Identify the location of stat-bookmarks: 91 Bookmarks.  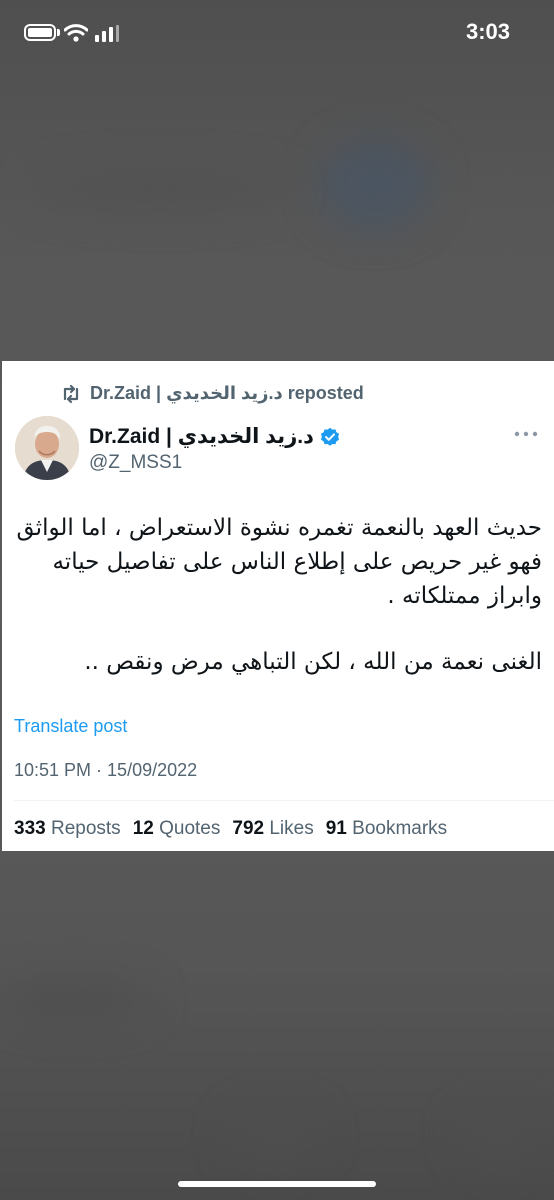
(386, 829).